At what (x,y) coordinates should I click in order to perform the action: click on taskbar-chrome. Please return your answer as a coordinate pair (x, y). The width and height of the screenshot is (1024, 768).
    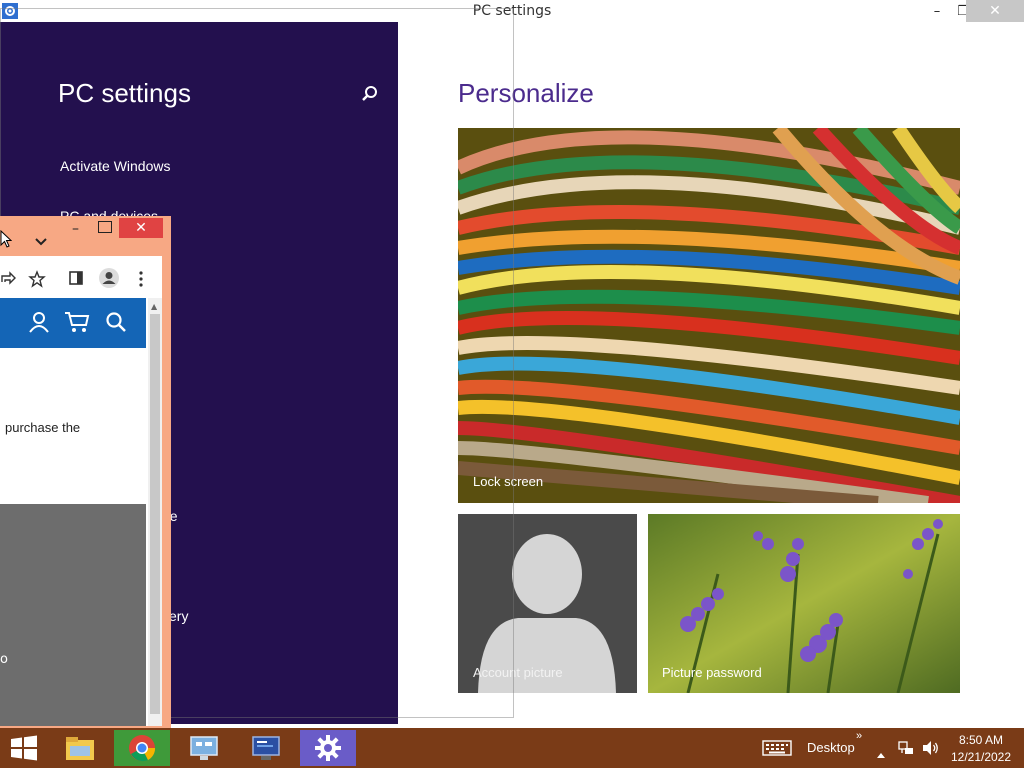
    Looking at the image, I should click on (142, 748).